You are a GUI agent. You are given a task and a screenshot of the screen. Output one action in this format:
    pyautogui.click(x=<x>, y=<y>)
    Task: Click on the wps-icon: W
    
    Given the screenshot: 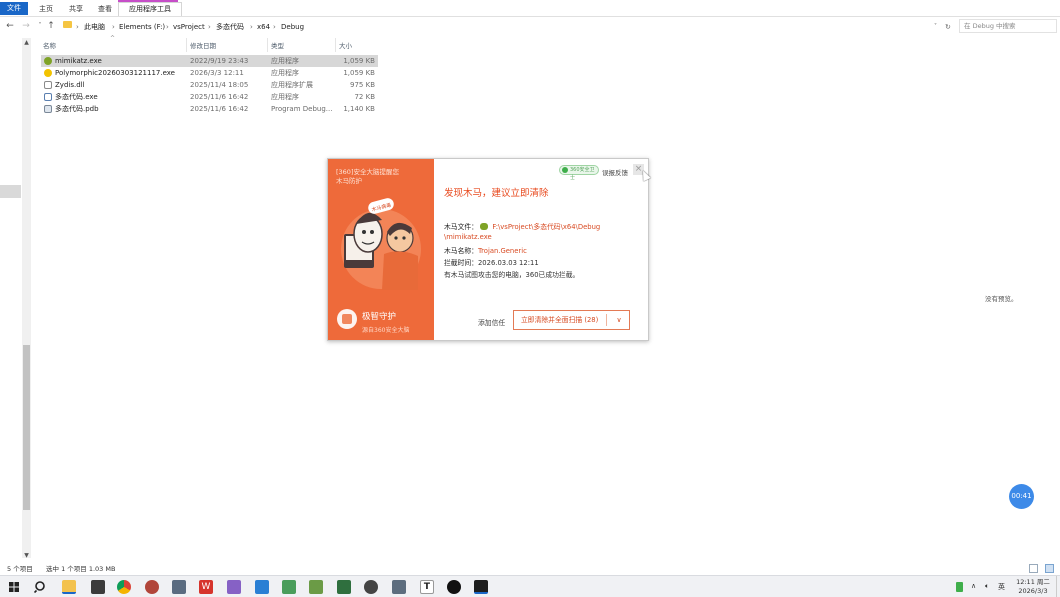 What is the action you would take?
    pyautogui.click(x=206, y=587)
    